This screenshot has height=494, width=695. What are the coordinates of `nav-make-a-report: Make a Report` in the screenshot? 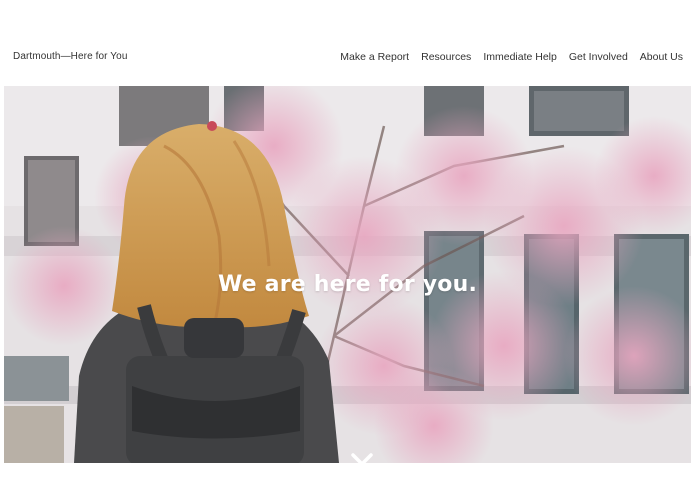 It's located at (374, 57).